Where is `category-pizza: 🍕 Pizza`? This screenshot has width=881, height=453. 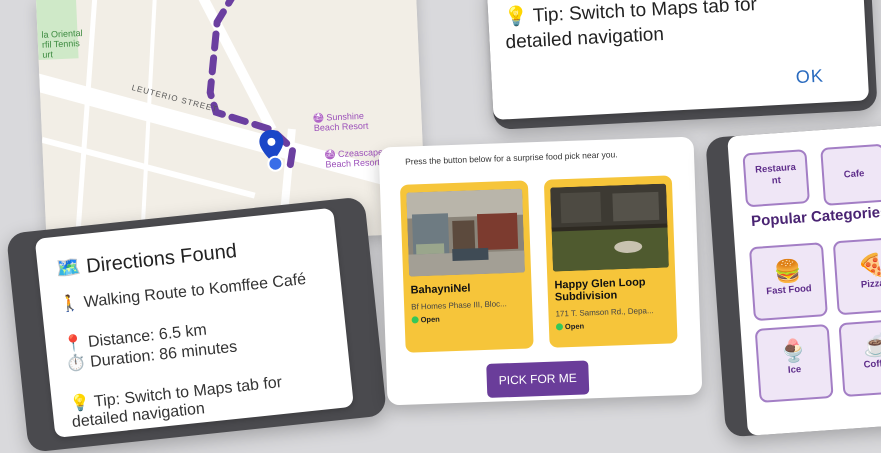 category-pizza: 🍕 Pizza is located at coordinates (856, 276).